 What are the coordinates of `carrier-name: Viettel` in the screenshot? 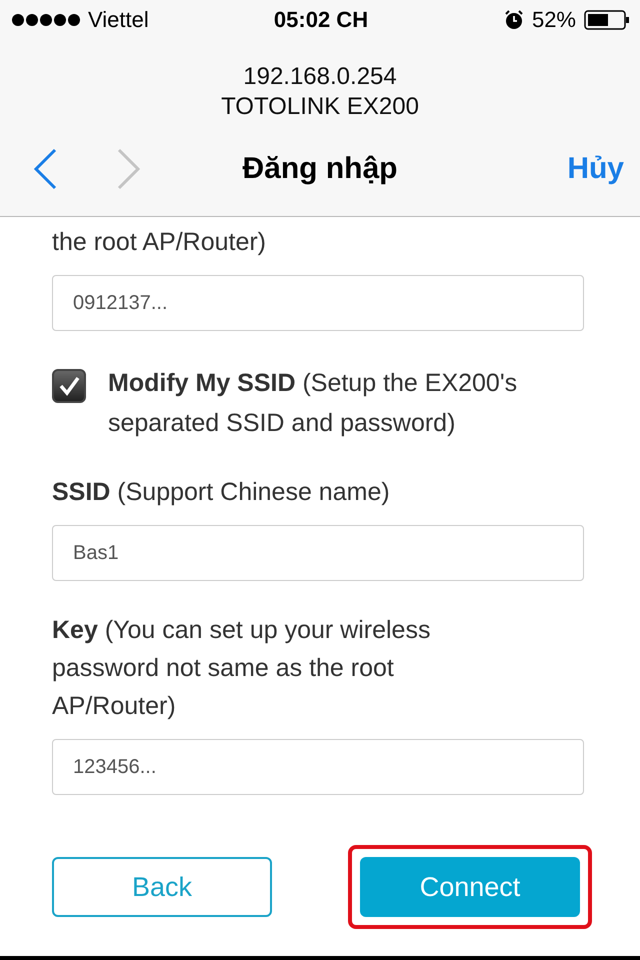 It's located at (118, 20).